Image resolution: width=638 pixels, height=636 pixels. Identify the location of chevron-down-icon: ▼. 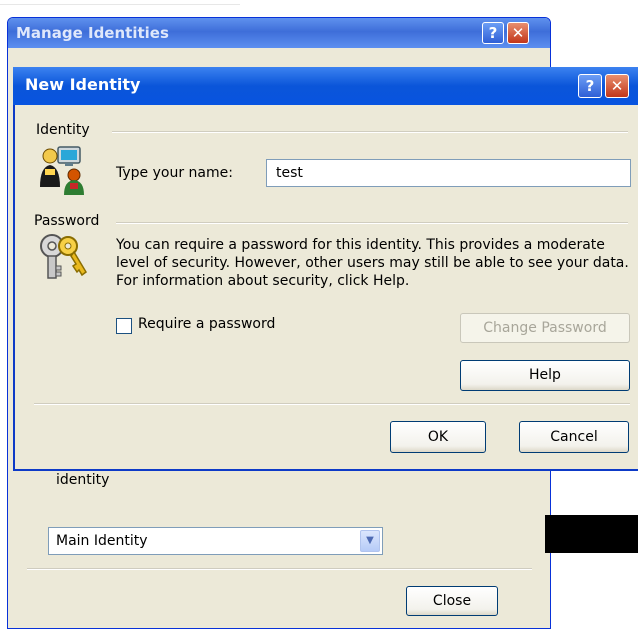
(370, 541).